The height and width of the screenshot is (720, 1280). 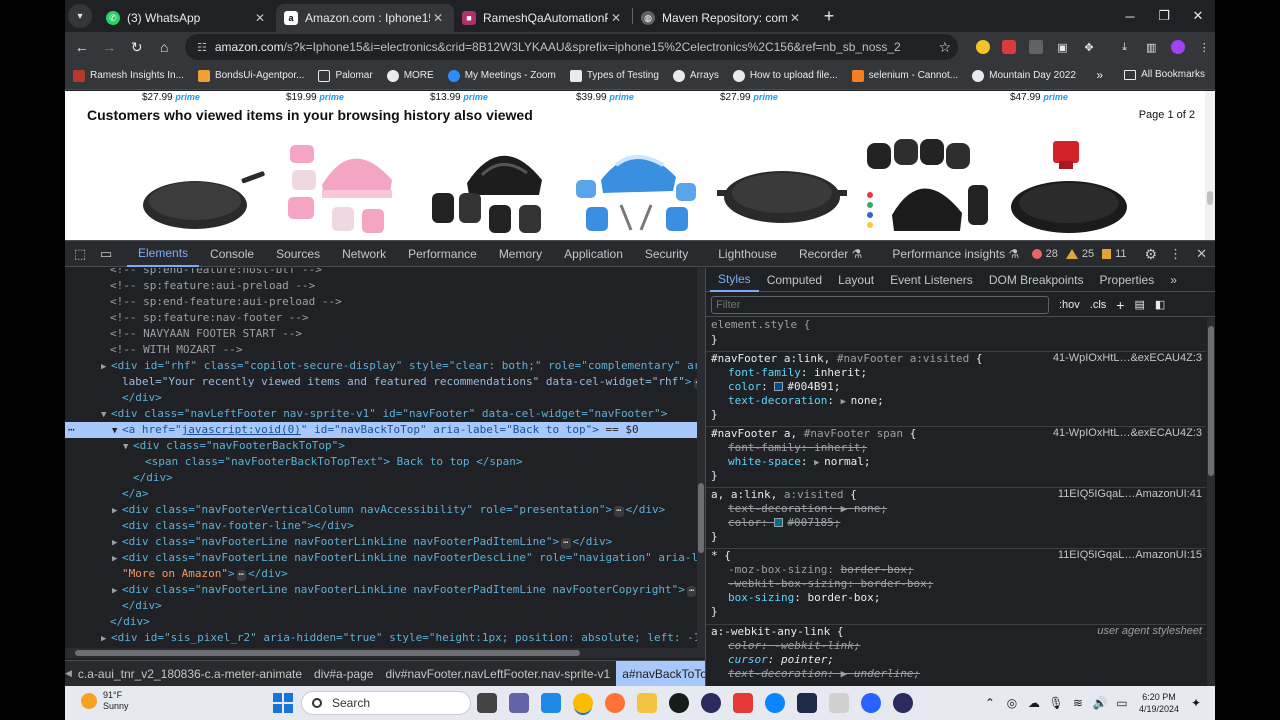 I want to click on product-pizza-pan, so click(x=782, y=187).